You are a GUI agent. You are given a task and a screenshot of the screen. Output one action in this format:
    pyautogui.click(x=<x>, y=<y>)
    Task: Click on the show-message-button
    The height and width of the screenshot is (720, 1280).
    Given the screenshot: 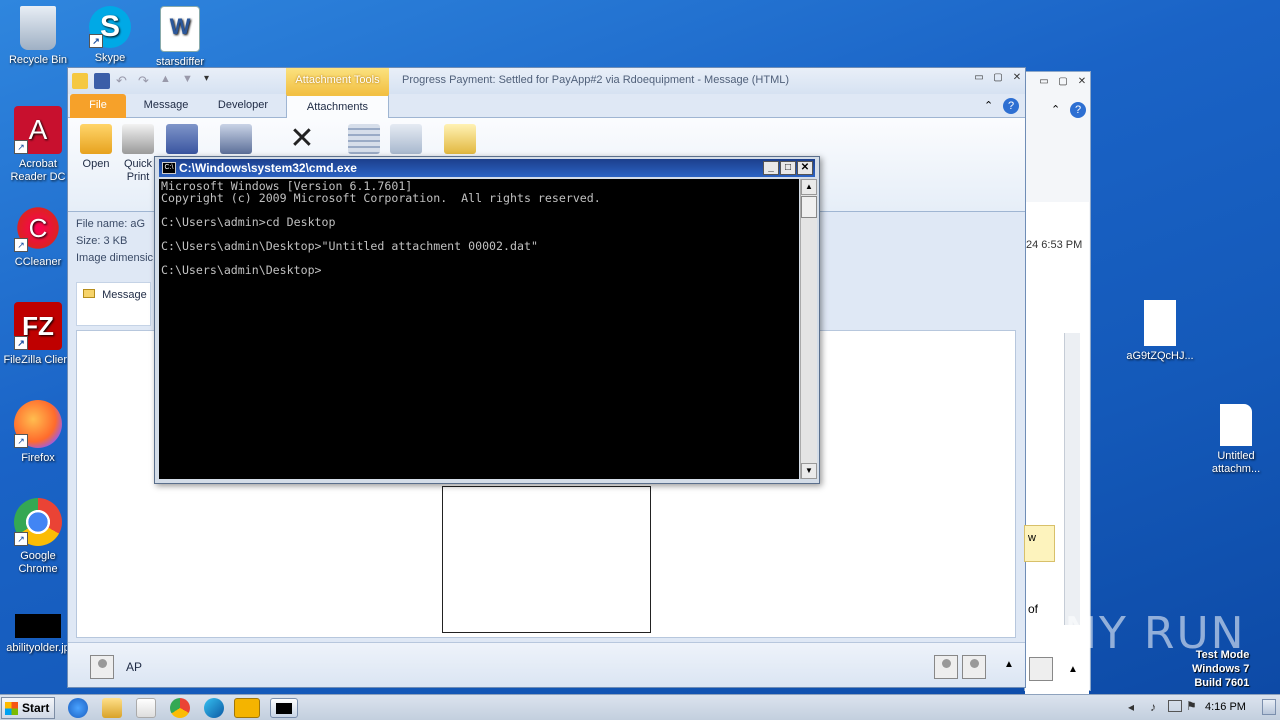 What is the action you would take?
    pyautogui.click(x=460, y=141)
    